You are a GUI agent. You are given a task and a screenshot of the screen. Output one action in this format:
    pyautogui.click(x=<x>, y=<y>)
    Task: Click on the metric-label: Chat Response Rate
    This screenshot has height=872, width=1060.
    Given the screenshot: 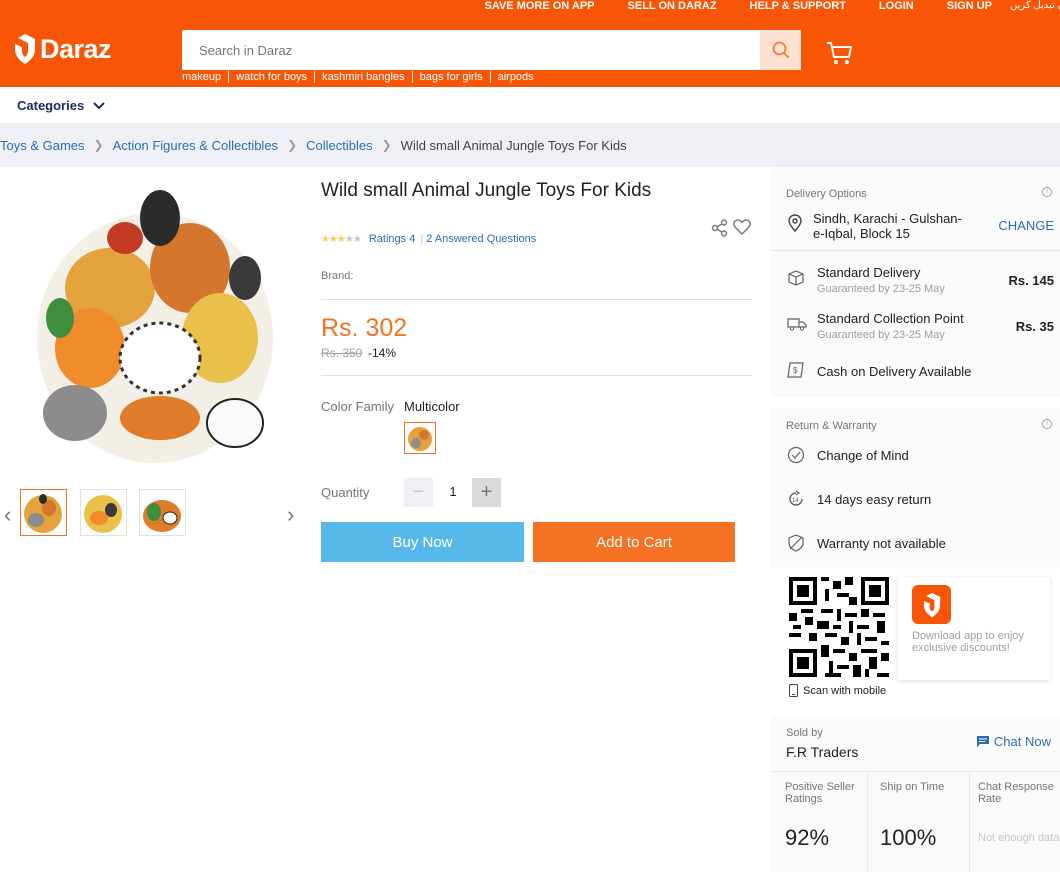 What is the action you would take?
    pyautogui.click(x=1016, y=793)
    